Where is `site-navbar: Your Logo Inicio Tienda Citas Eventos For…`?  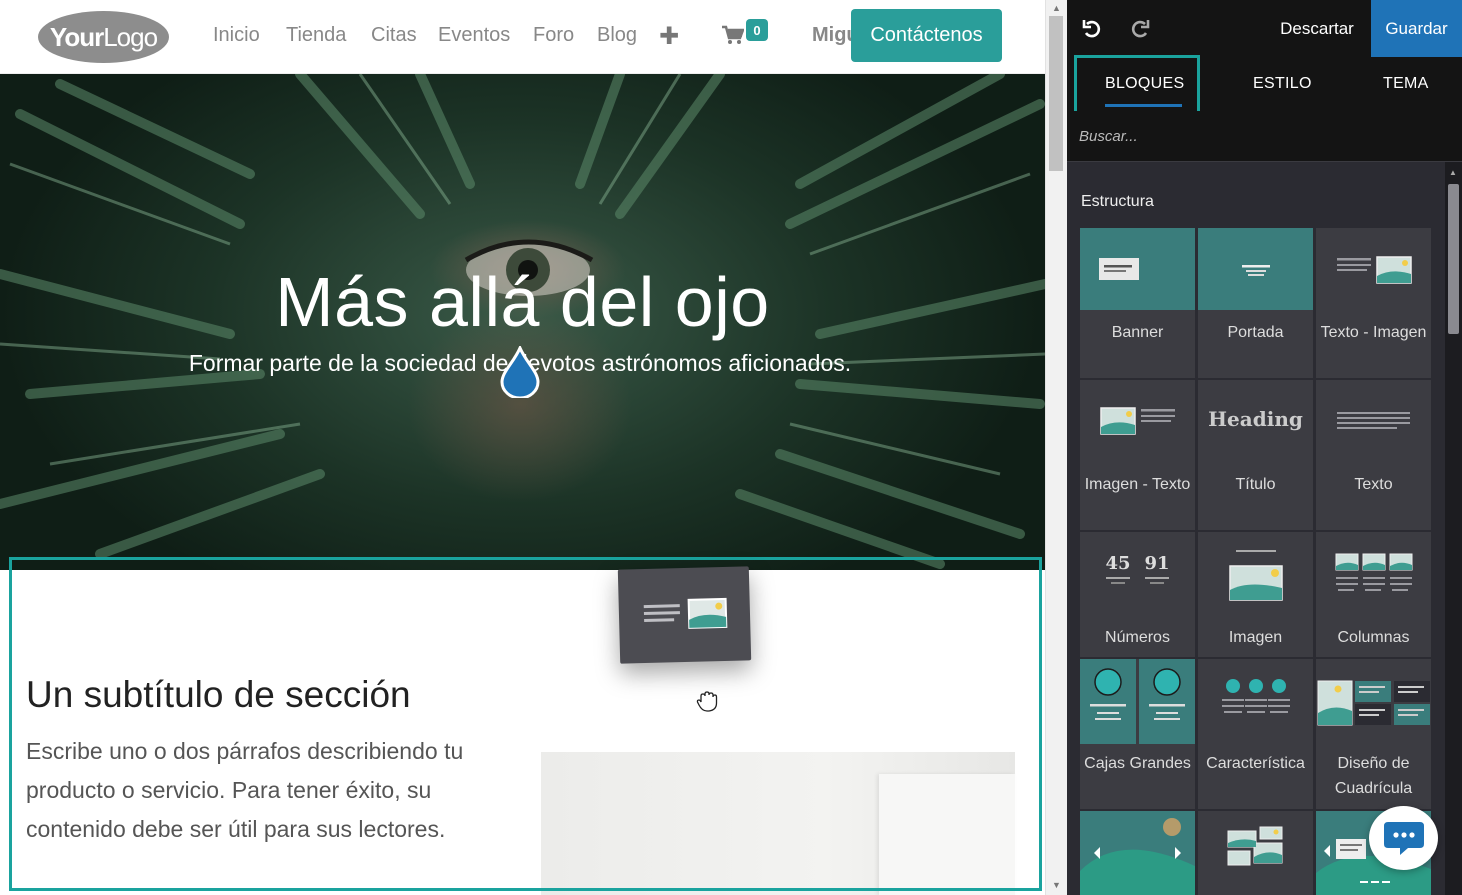
site-navbar: Your Logo Inicio Tienda Citas Eventos For… is located at coordinates (522, 37).